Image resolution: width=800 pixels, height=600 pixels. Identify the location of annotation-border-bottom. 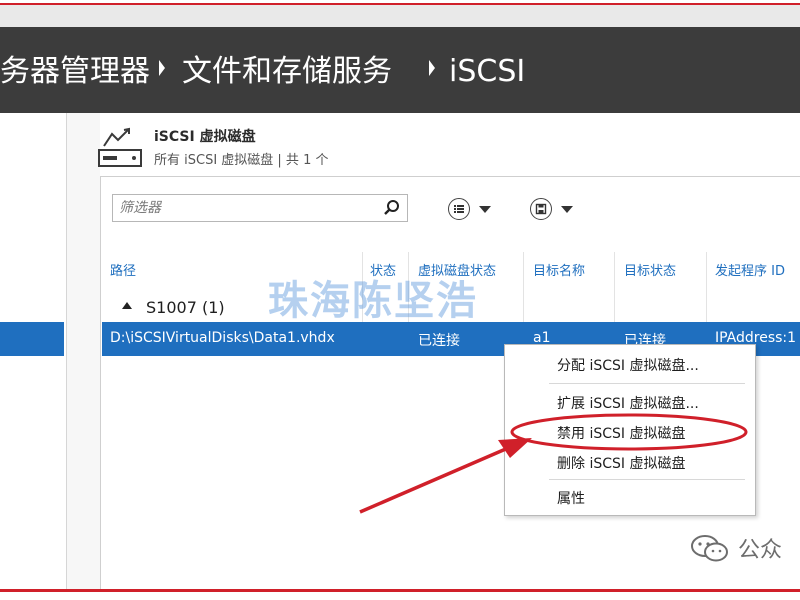
(400, 590).